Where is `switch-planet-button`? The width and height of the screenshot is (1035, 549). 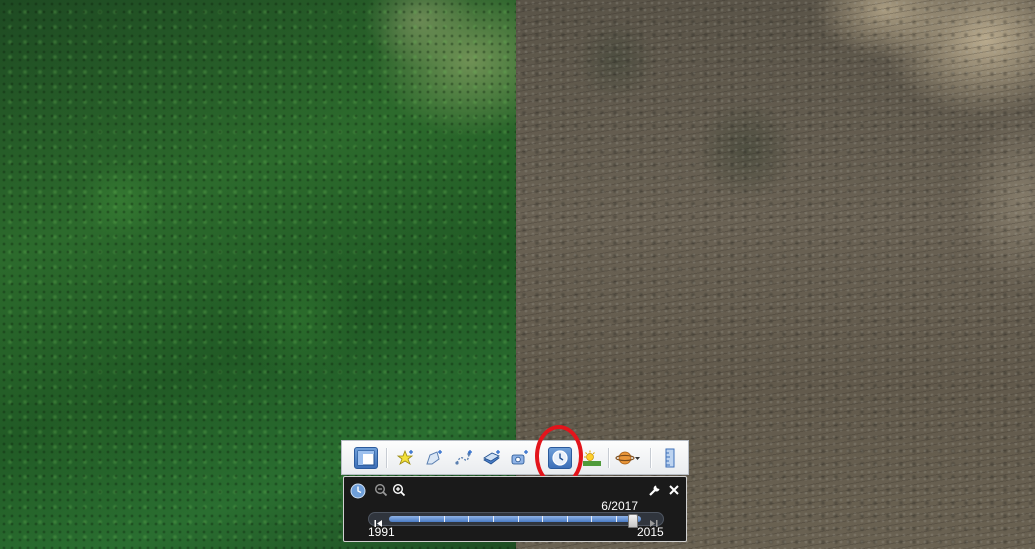
switch-planet-button is located at coordinates (628, 458).